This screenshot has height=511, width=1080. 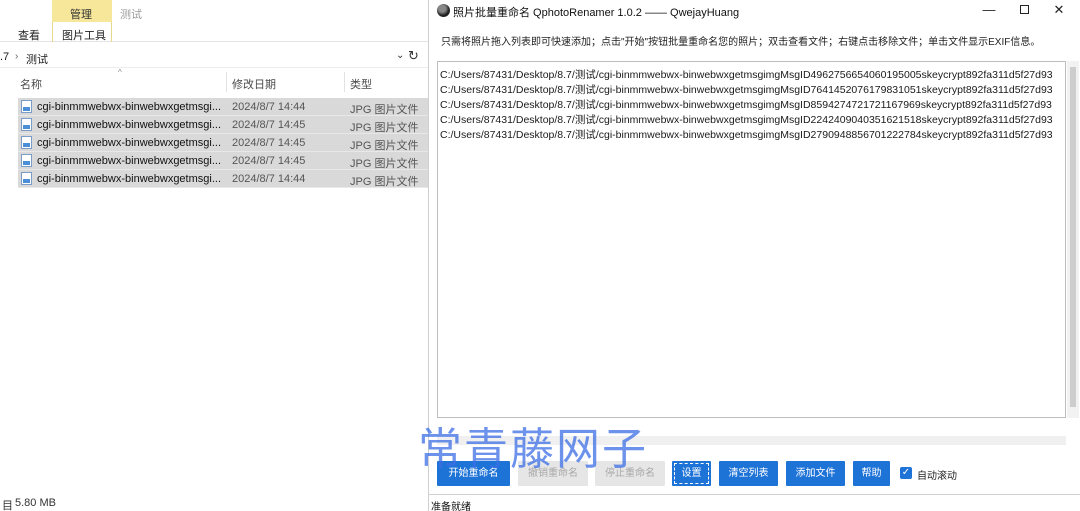 I want to click on maximize-icon, so click(x=1024, y=9).